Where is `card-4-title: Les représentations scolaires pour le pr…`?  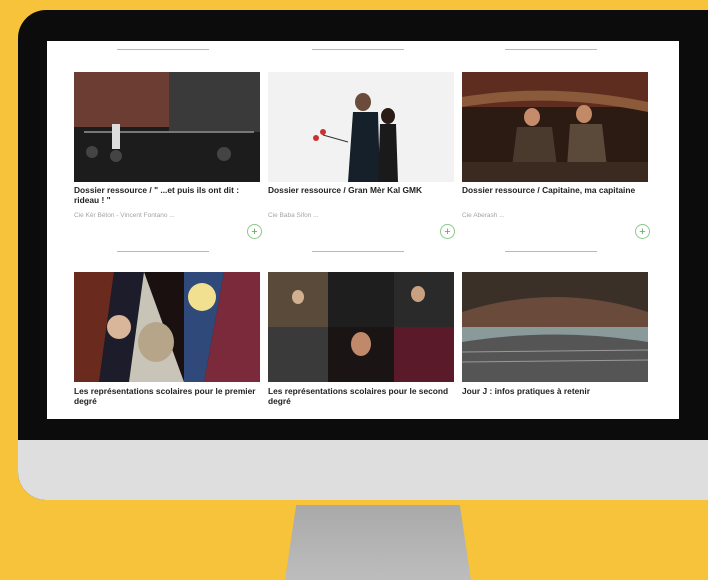 card-4-title: Les représentations scolaires pour le pr… is located at coordinates (169, 396).